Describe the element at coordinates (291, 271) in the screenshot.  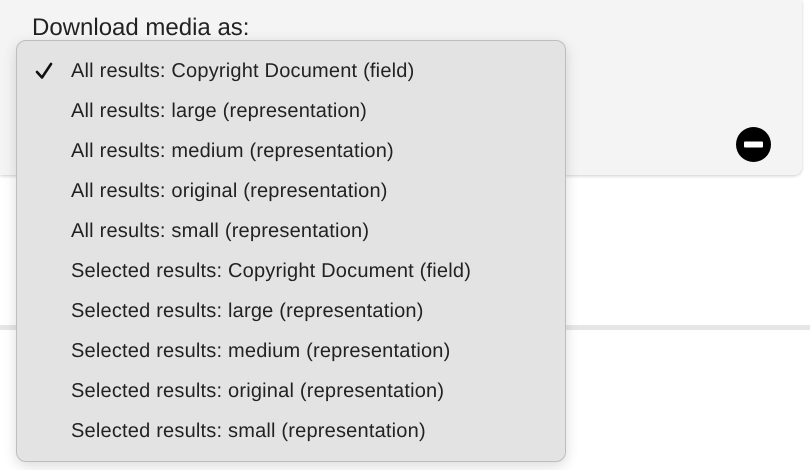
I see `menu-item: Selected results: Copyright Document (field)` at that location.